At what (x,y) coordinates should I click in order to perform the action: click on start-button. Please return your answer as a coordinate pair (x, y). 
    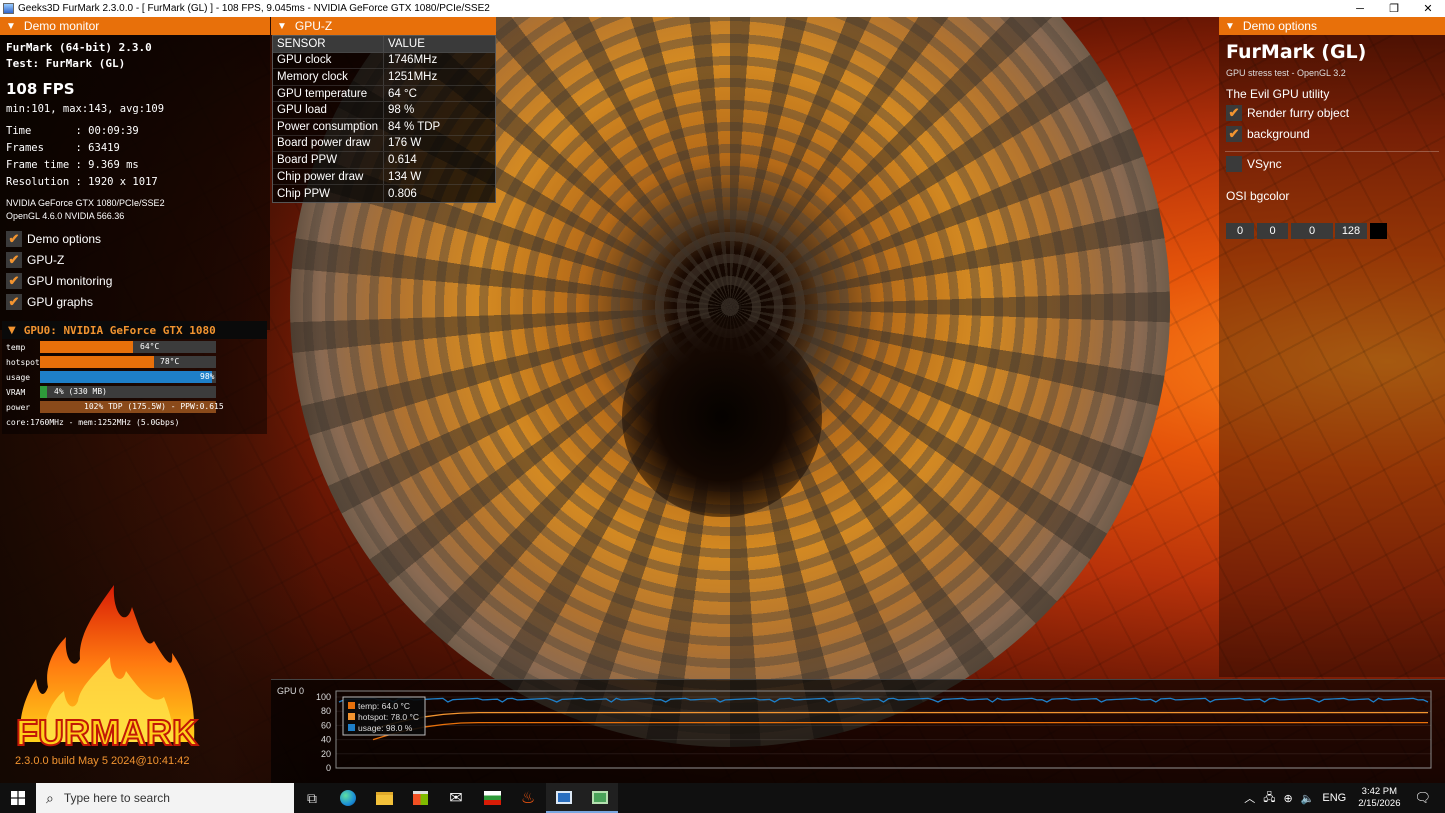
    Looking at the image, I should click on (18, 798).